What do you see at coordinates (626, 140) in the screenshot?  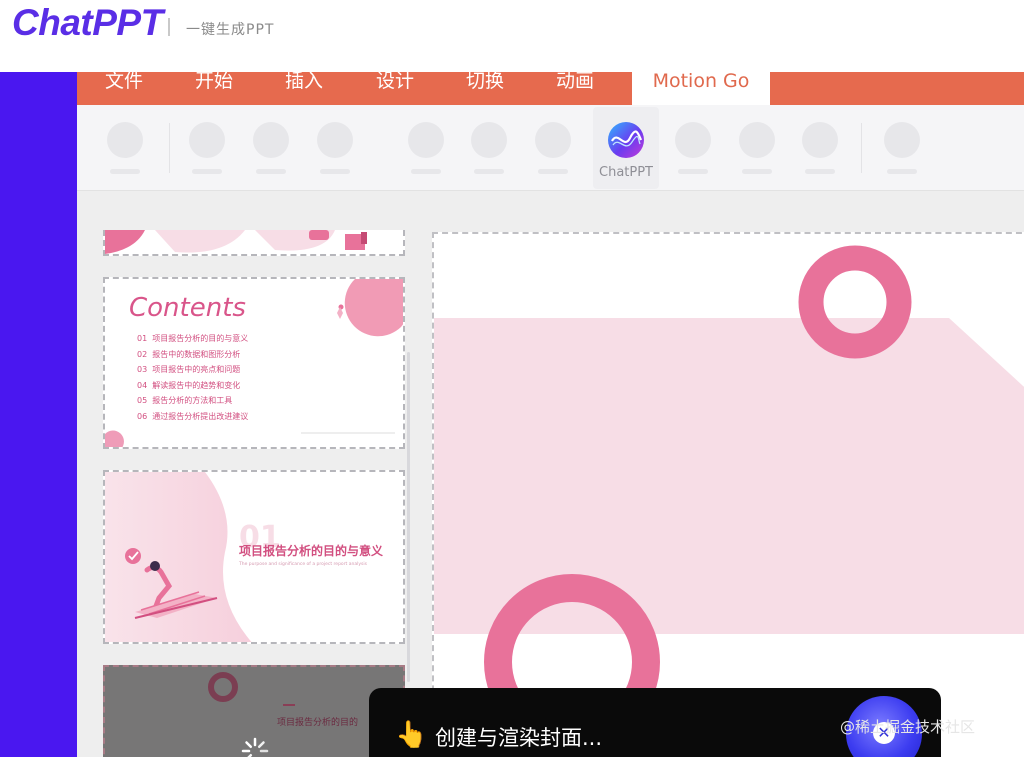 I see `chatppt-icon` at bounding box center [626, 140].